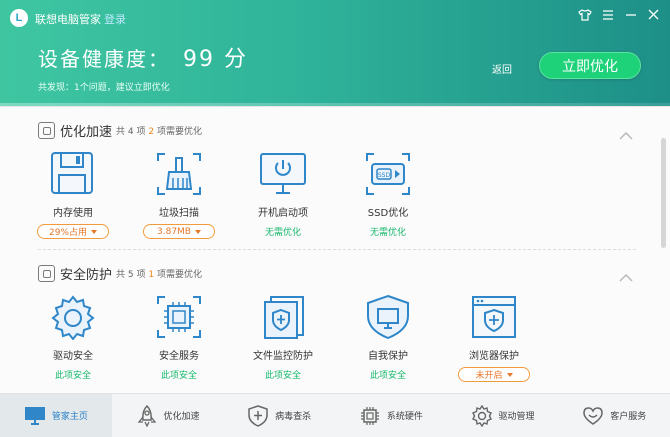  Describe the element at coordinates (584, 14) in the screenshot. I see `skin-icon` at that location.